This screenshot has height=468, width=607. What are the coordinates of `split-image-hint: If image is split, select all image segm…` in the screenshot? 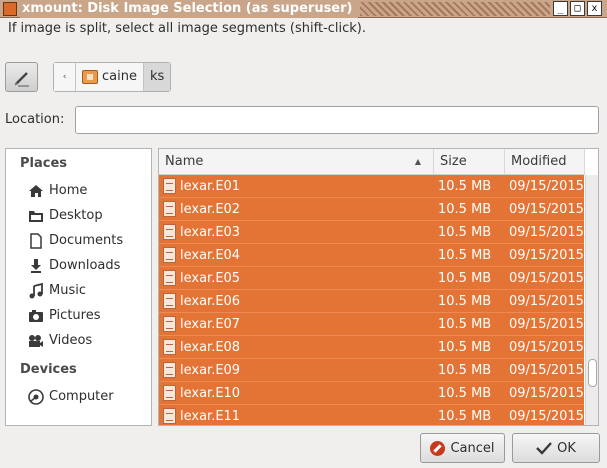 It's located at (187, 28).